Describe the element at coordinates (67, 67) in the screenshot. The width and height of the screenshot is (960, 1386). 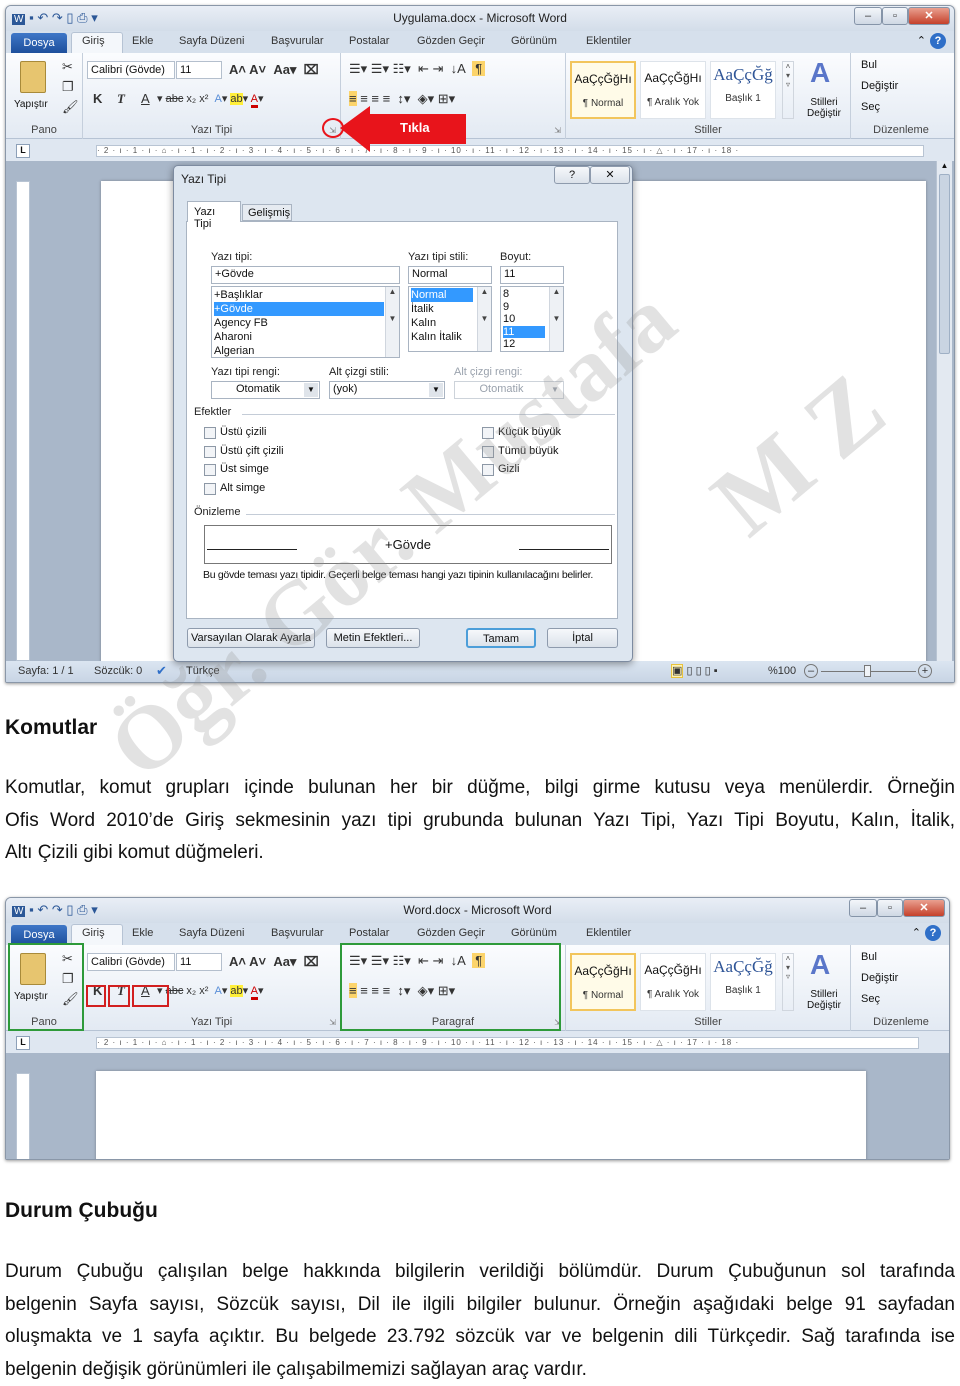
I see `cut-icon: ✂` at that location.